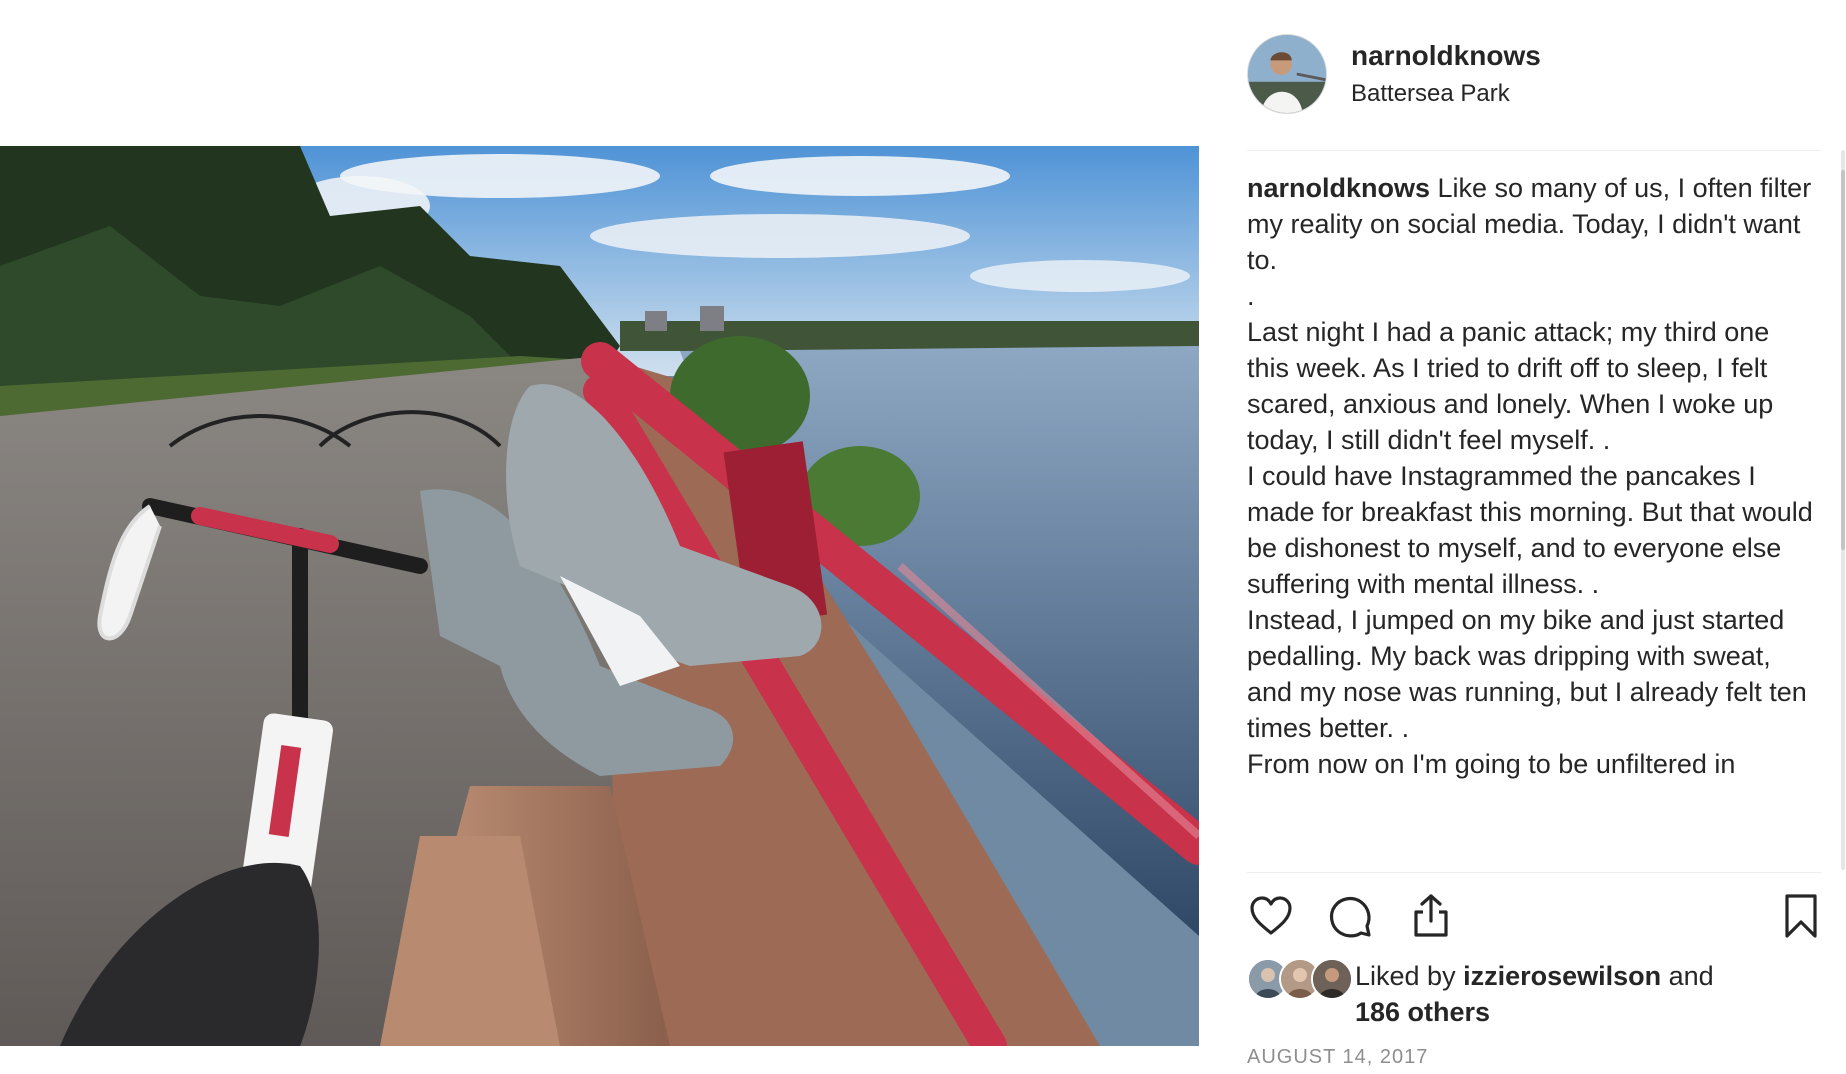 This screenshot has height=1074, width=1846. Describe the element at coordinates (1534, 74) in the screenshot. I see `post-header: narnoldknows Battersea Park` at that location.